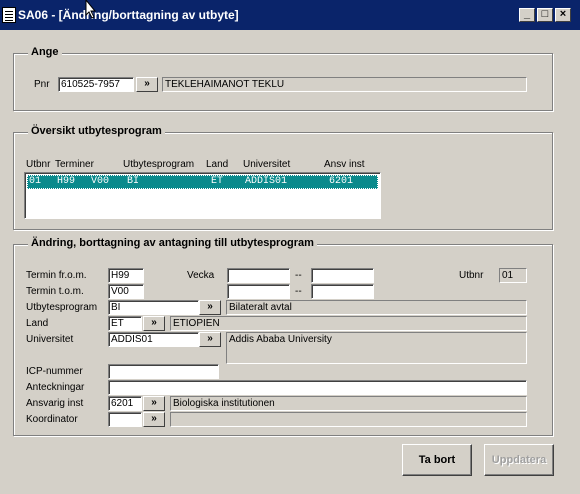 The height and width of the screenshot is (494, 580). I want to click on vecka-tom-to-input, so click(342, 291).